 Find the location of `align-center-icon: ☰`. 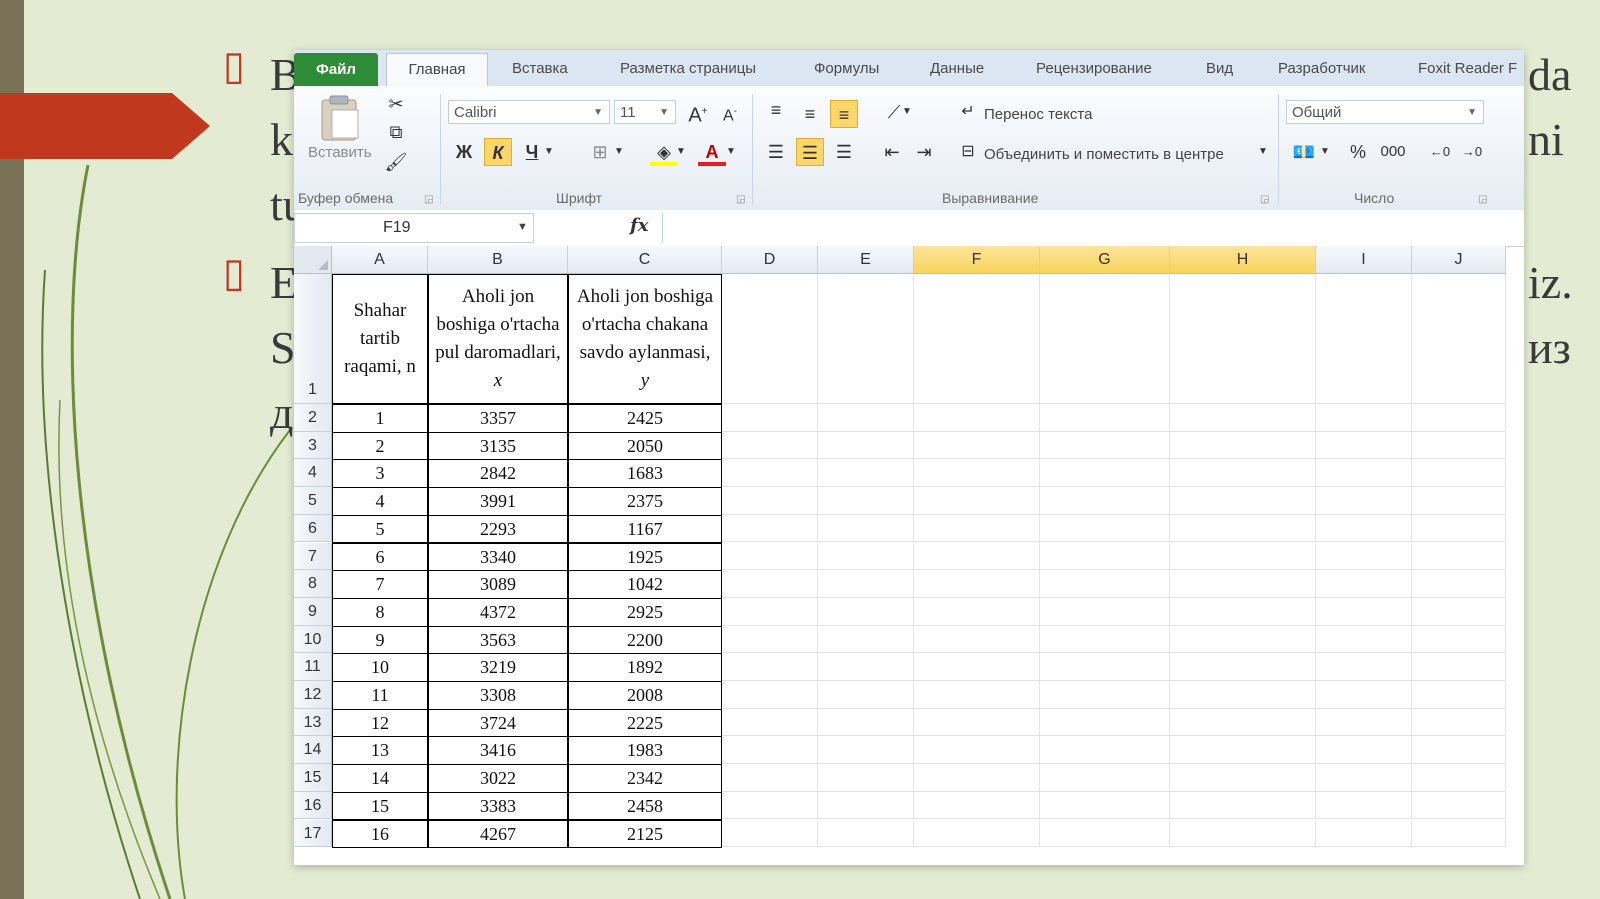

align-center-icon: ☰ is located at coordinates (810, 152).